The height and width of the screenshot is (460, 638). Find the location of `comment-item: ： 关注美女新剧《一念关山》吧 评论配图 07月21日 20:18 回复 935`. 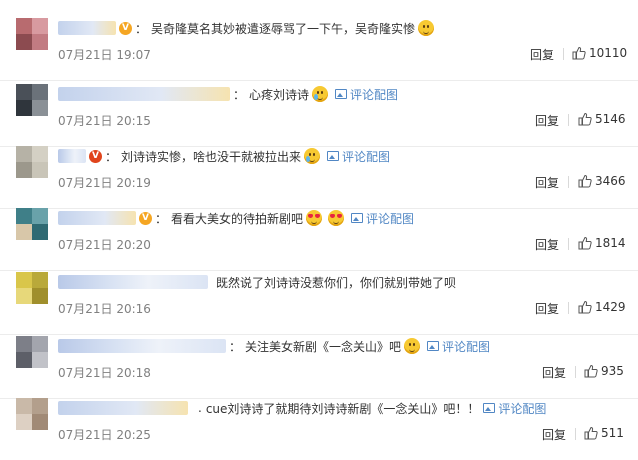

comment-item: ： 关注美女新剧《一念关山》吧 评论配图 07月21日 20:18 回复 935 is located at coordinates (319, 367).